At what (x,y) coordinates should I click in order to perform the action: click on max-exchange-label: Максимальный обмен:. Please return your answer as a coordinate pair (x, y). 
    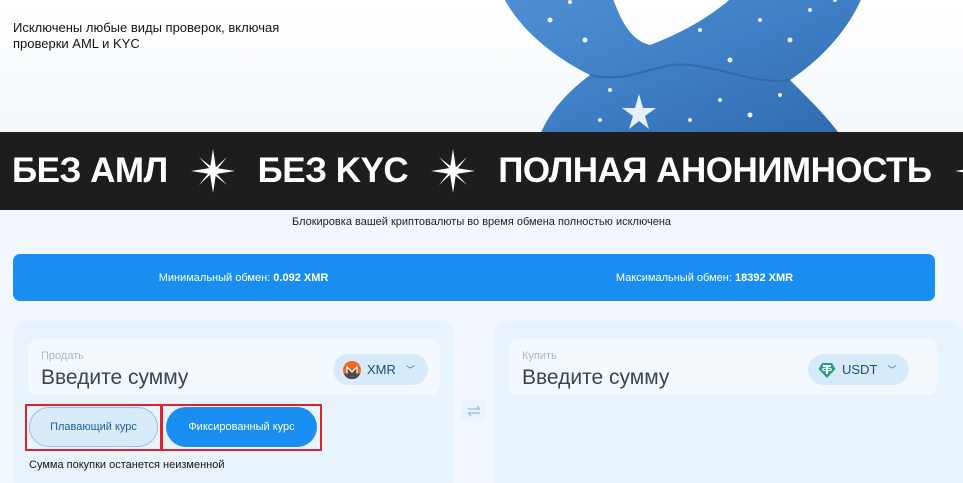
    Looking at the image, I should click on (673, 277).